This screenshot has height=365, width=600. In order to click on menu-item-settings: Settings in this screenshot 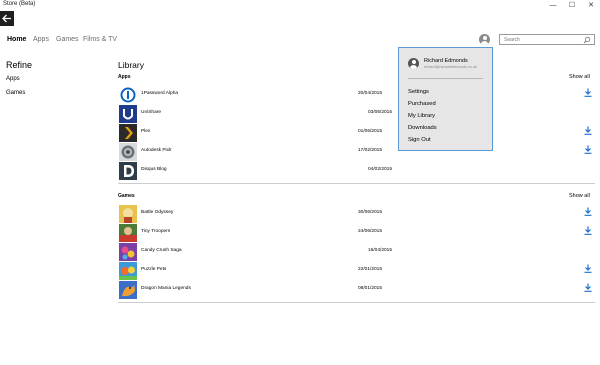, I will do `click(418, 92)`.